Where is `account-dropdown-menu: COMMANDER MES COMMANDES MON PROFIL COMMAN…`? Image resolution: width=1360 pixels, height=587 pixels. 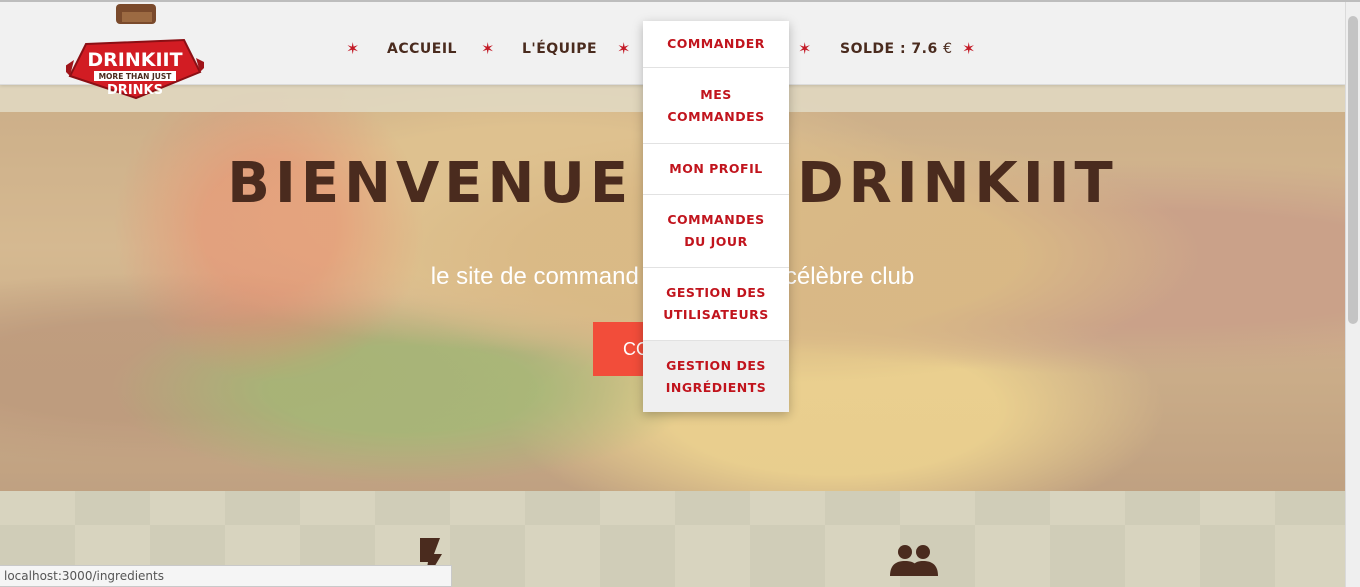 account-dropdown-menu: COMMANDER MES COMMANDES MON PROFIL COMMAN… is located at coordinates (716, 216).